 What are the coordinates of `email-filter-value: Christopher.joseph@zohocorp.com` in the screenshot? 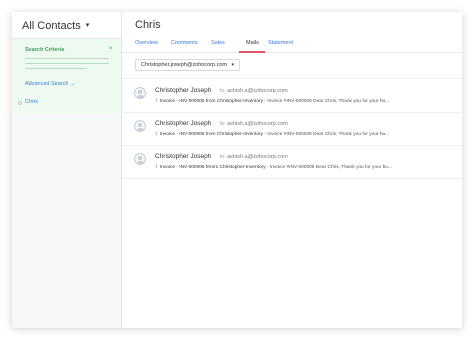 It's located at (184, 65).